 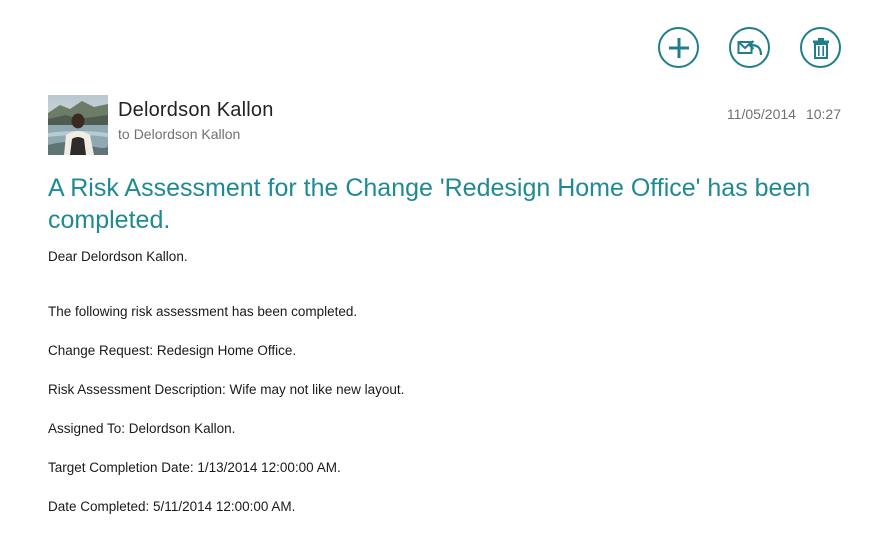 What do you see at coordinates (187, 134) in the screenshot?
I see `recipient-name: Delordson Kallon` at bounding box center [187, 134].